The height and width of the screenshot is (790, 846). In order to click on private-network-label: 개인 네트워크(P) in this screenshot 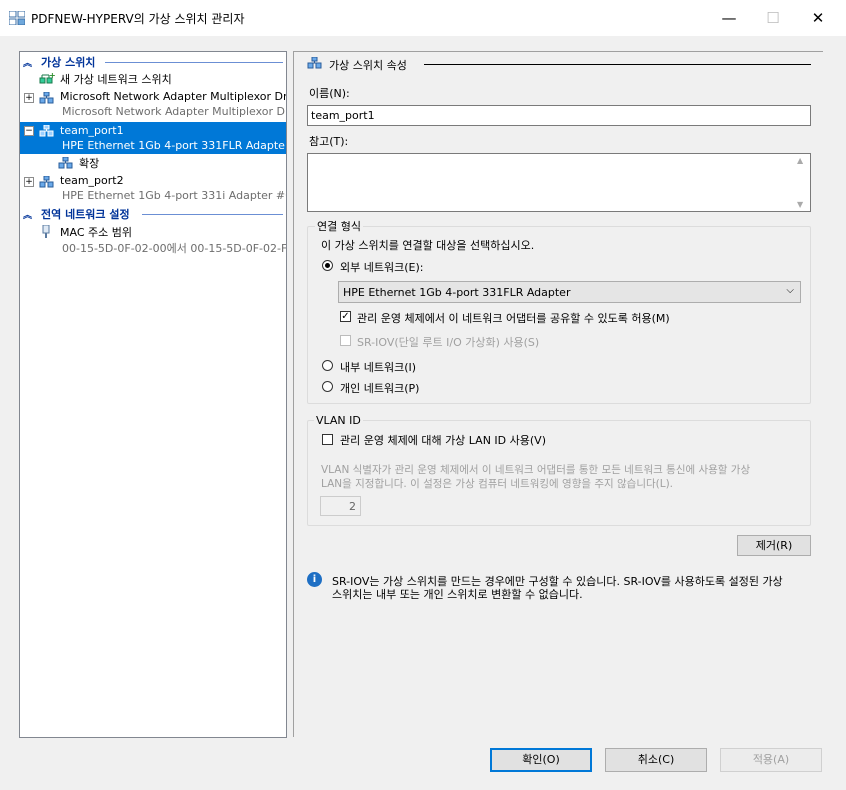, I will do `click(379, 388)`.